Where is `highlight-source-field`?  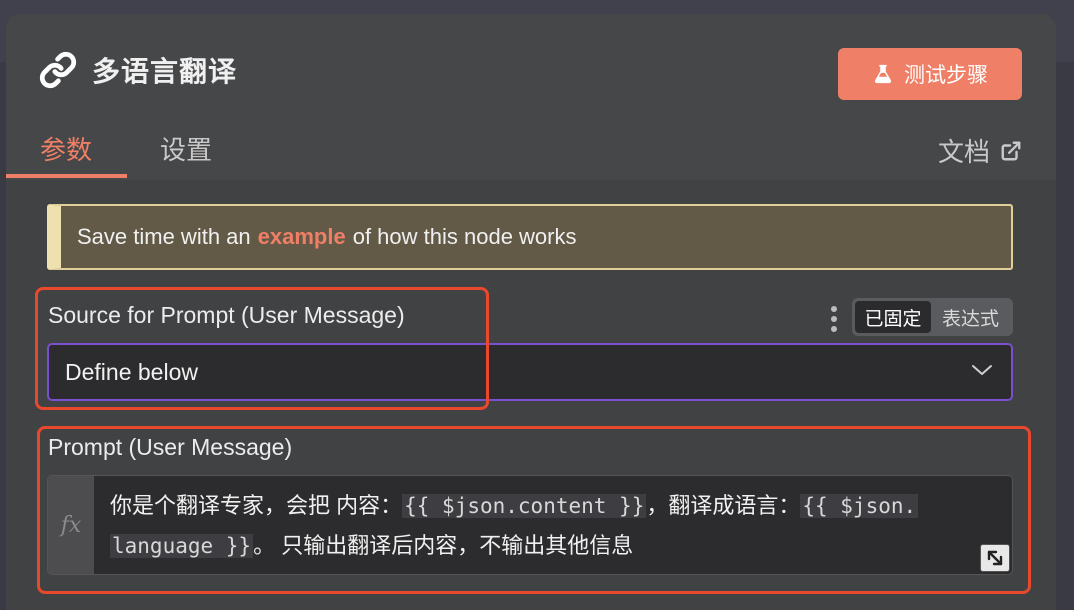 highlight-source-field is located at coordinates (262, 348).